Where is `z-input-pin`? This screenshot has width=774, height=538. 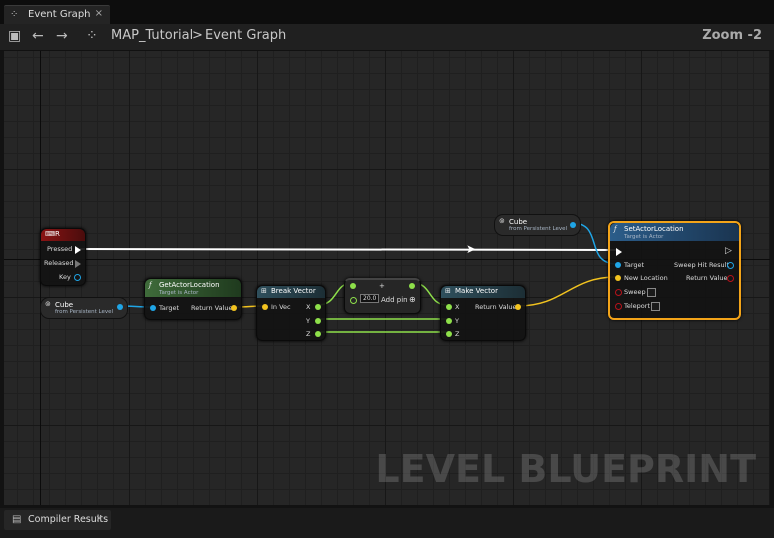 z-input-pin is located at coordinates (449, 334).